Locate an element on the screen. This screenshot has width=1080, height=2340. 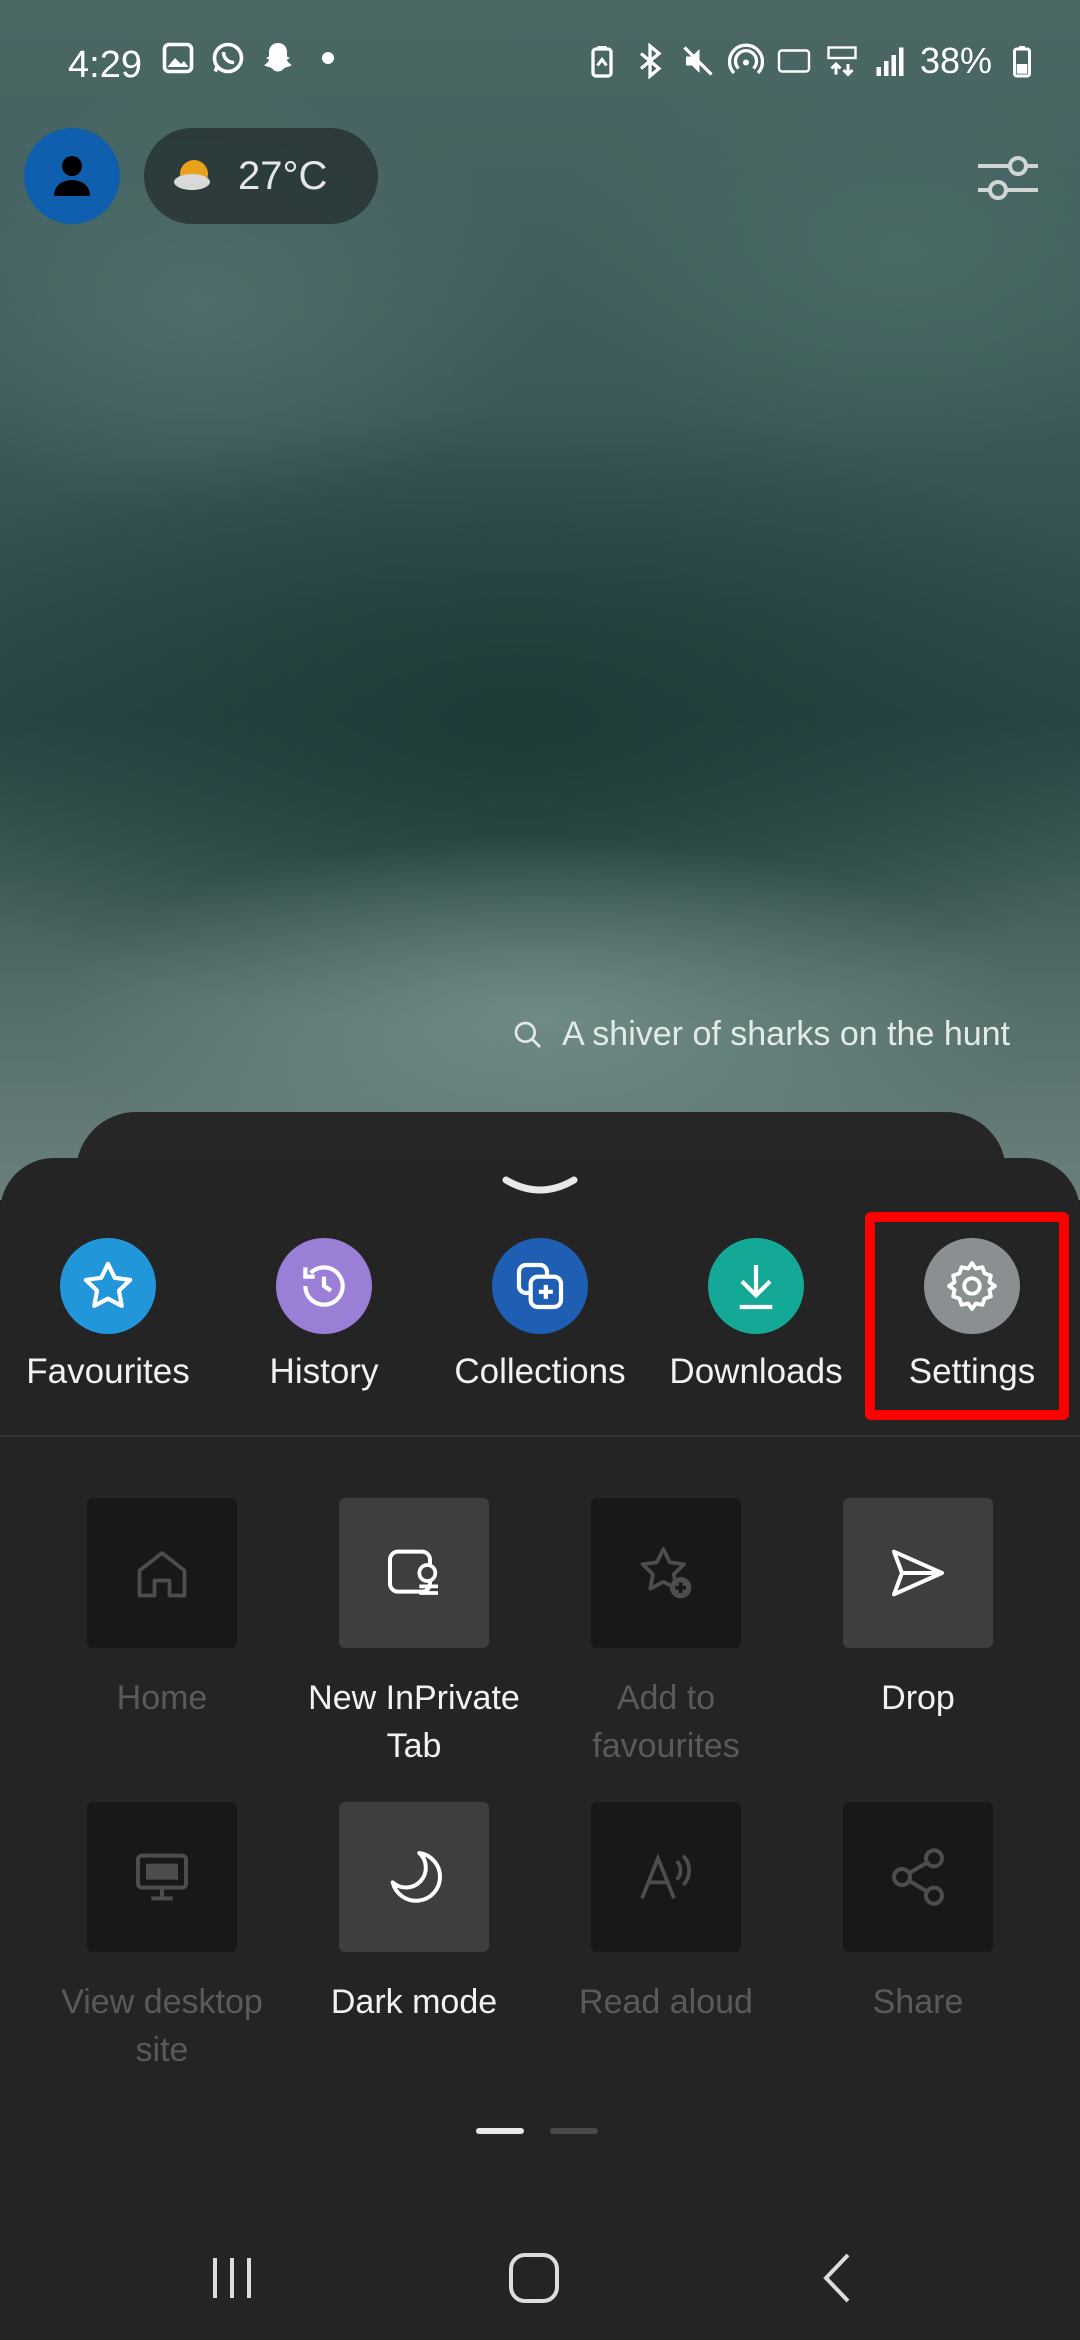
quick-favourites-button: Favourites is located at coordinates (108, 1315).